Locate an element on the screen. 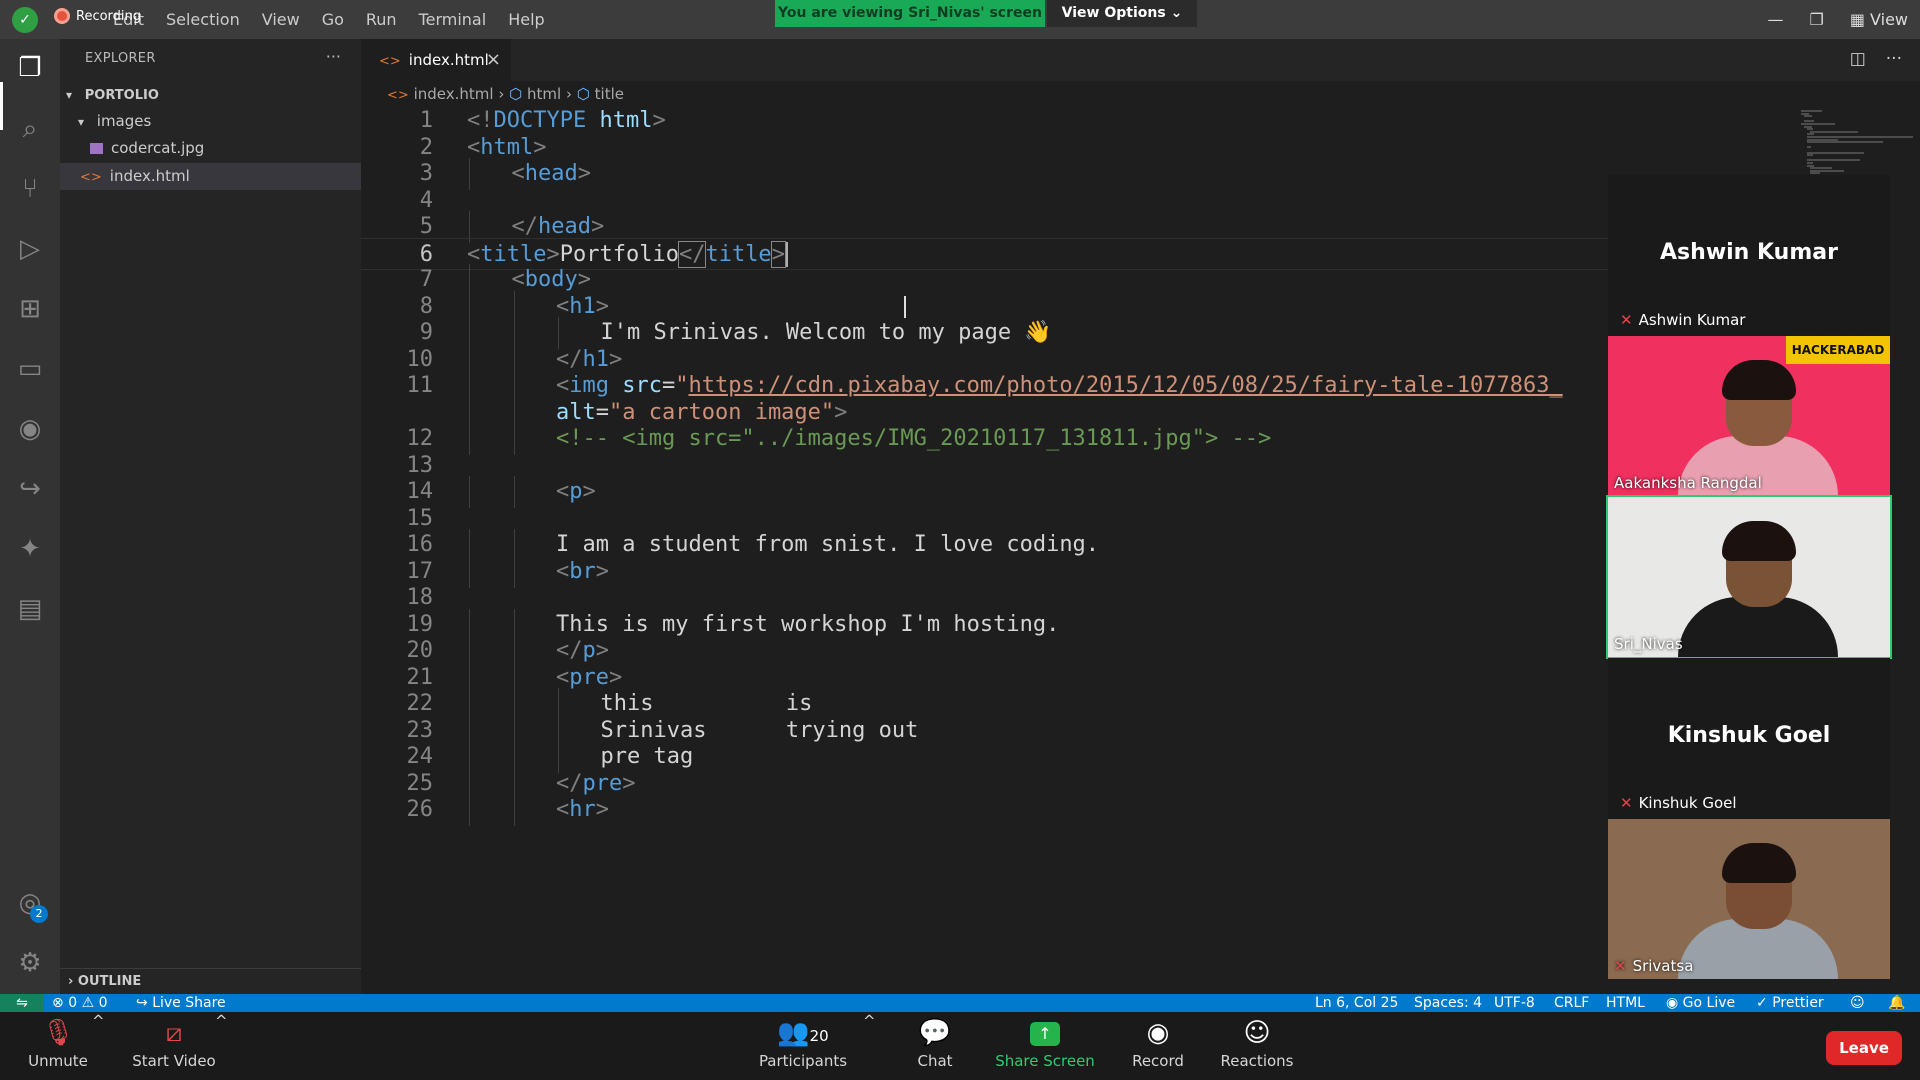 Image resolution: width=1920 pixels, height=1080 pixels. go-live-status: ◉ Go Live is located at coordinates (1700, 1003).